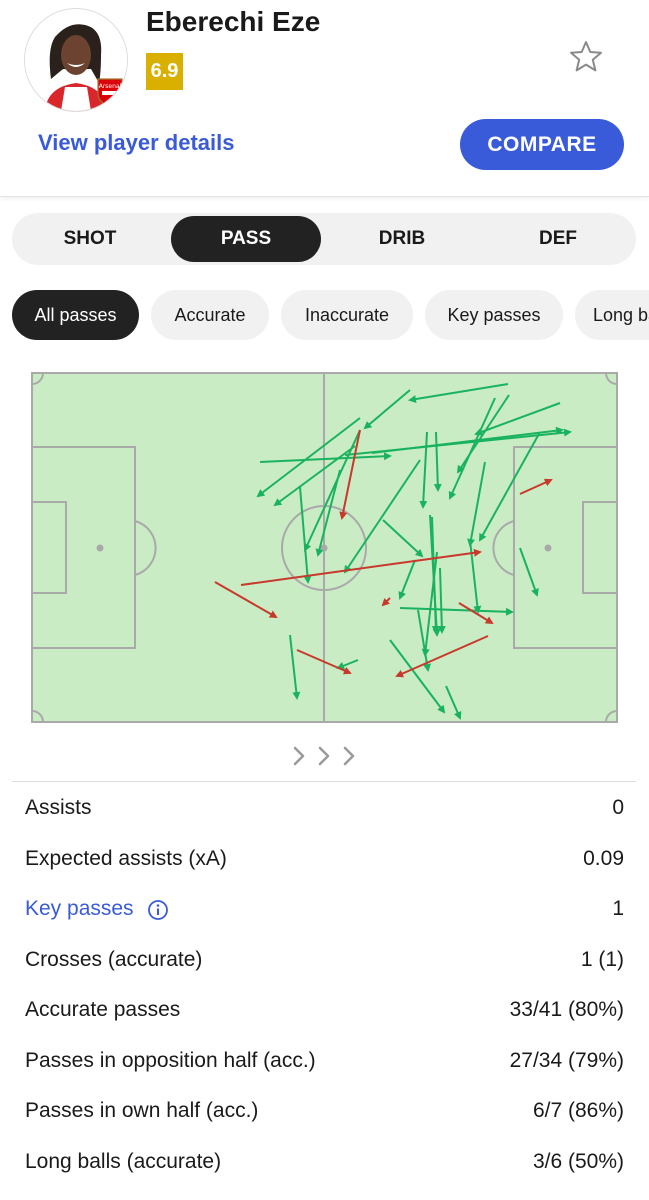 The image size is (649, 1200). Describe the element at coordinates (548, 548) in the screenshot. I see `right-penalty-spot` at that location.